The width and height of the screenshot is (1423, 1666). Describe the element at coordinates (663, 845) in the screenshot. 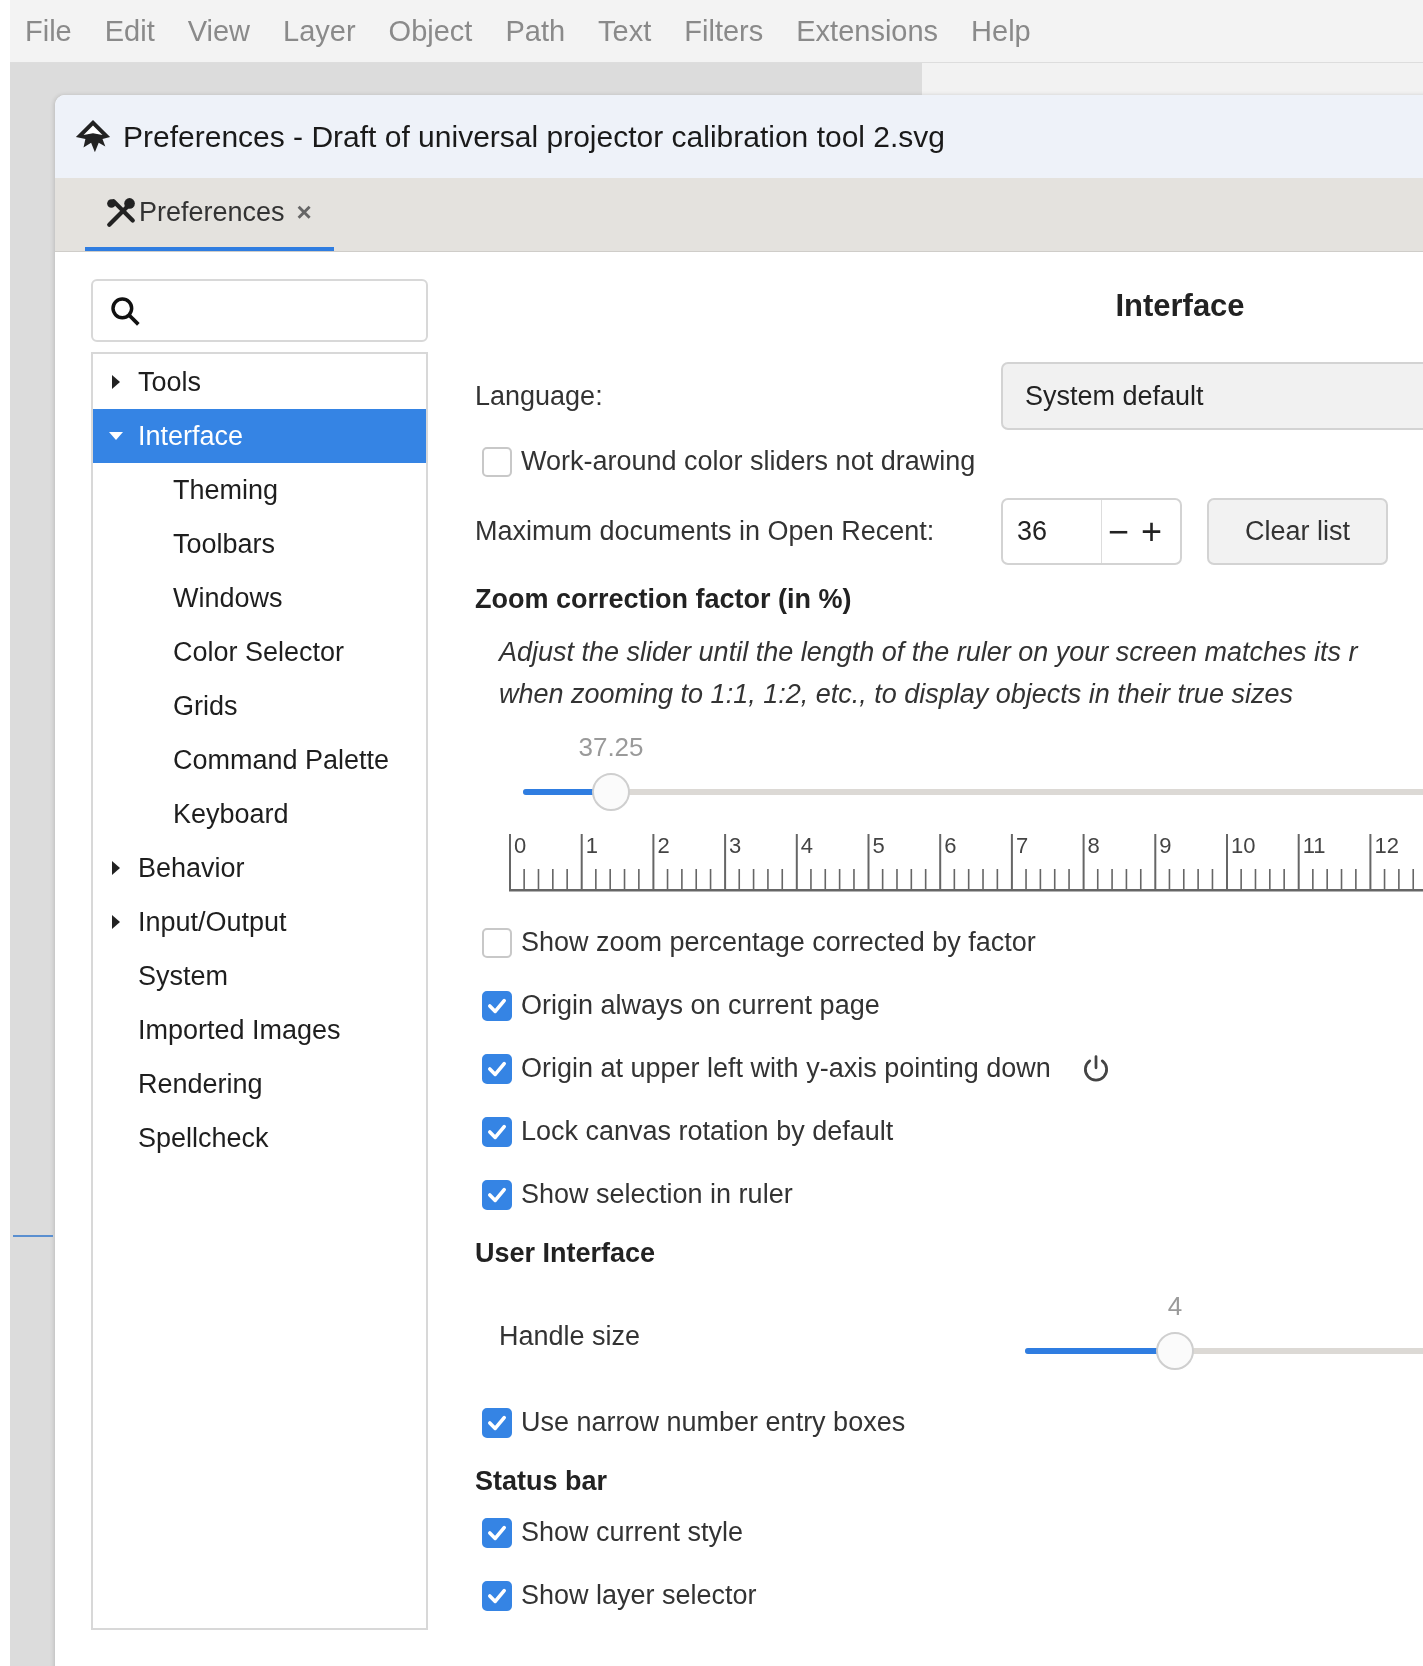

I see `ruler-label: 2` at that location.